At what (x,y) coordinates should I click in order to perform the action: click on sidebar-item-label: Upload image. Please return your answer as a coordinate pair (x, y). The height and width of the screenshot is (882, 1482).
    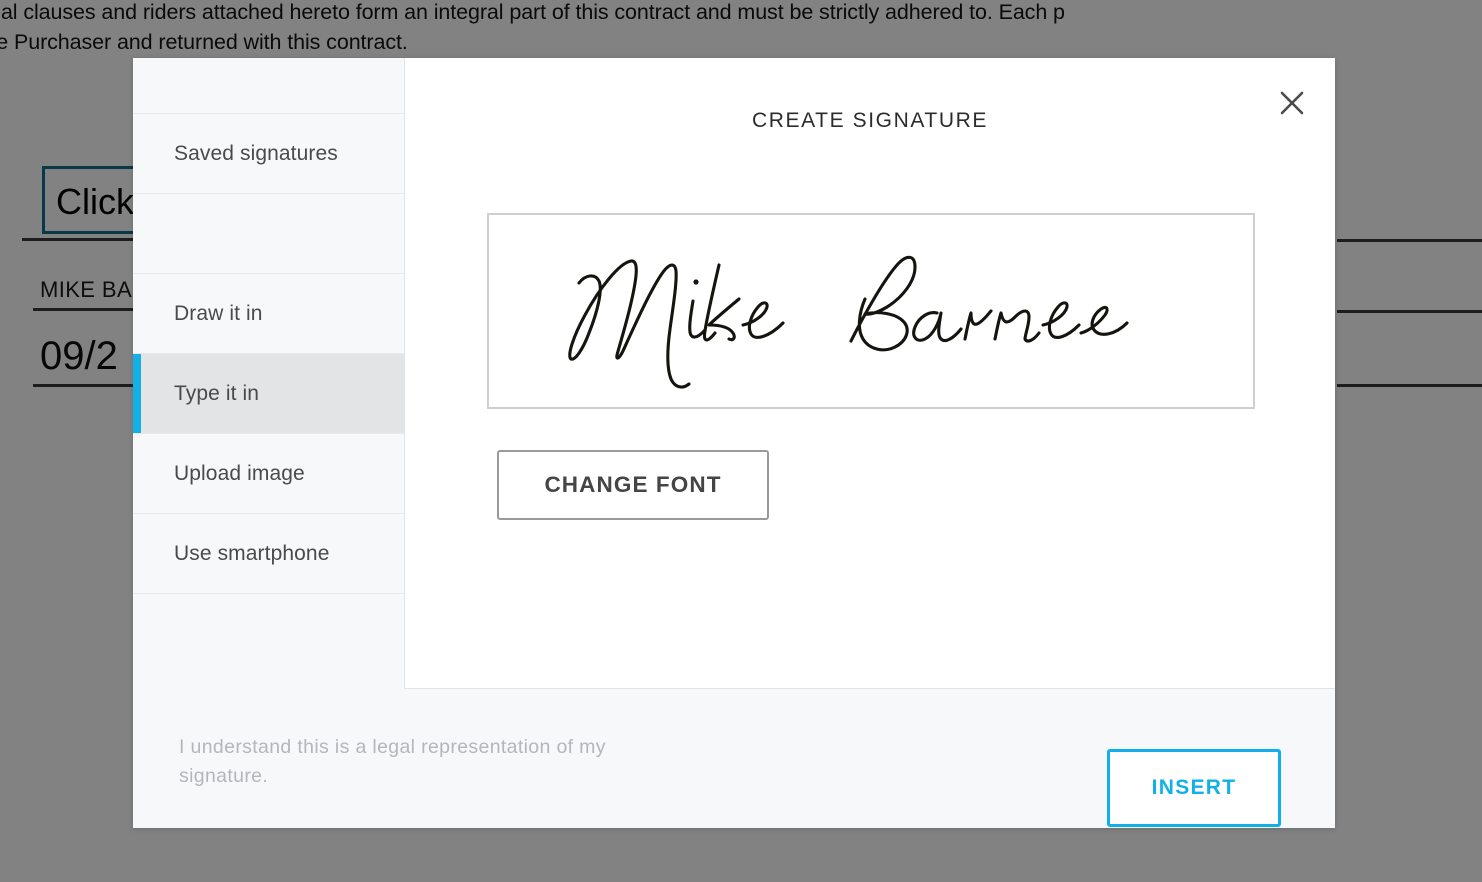
    Looking at the image, I should click on (239, 473).